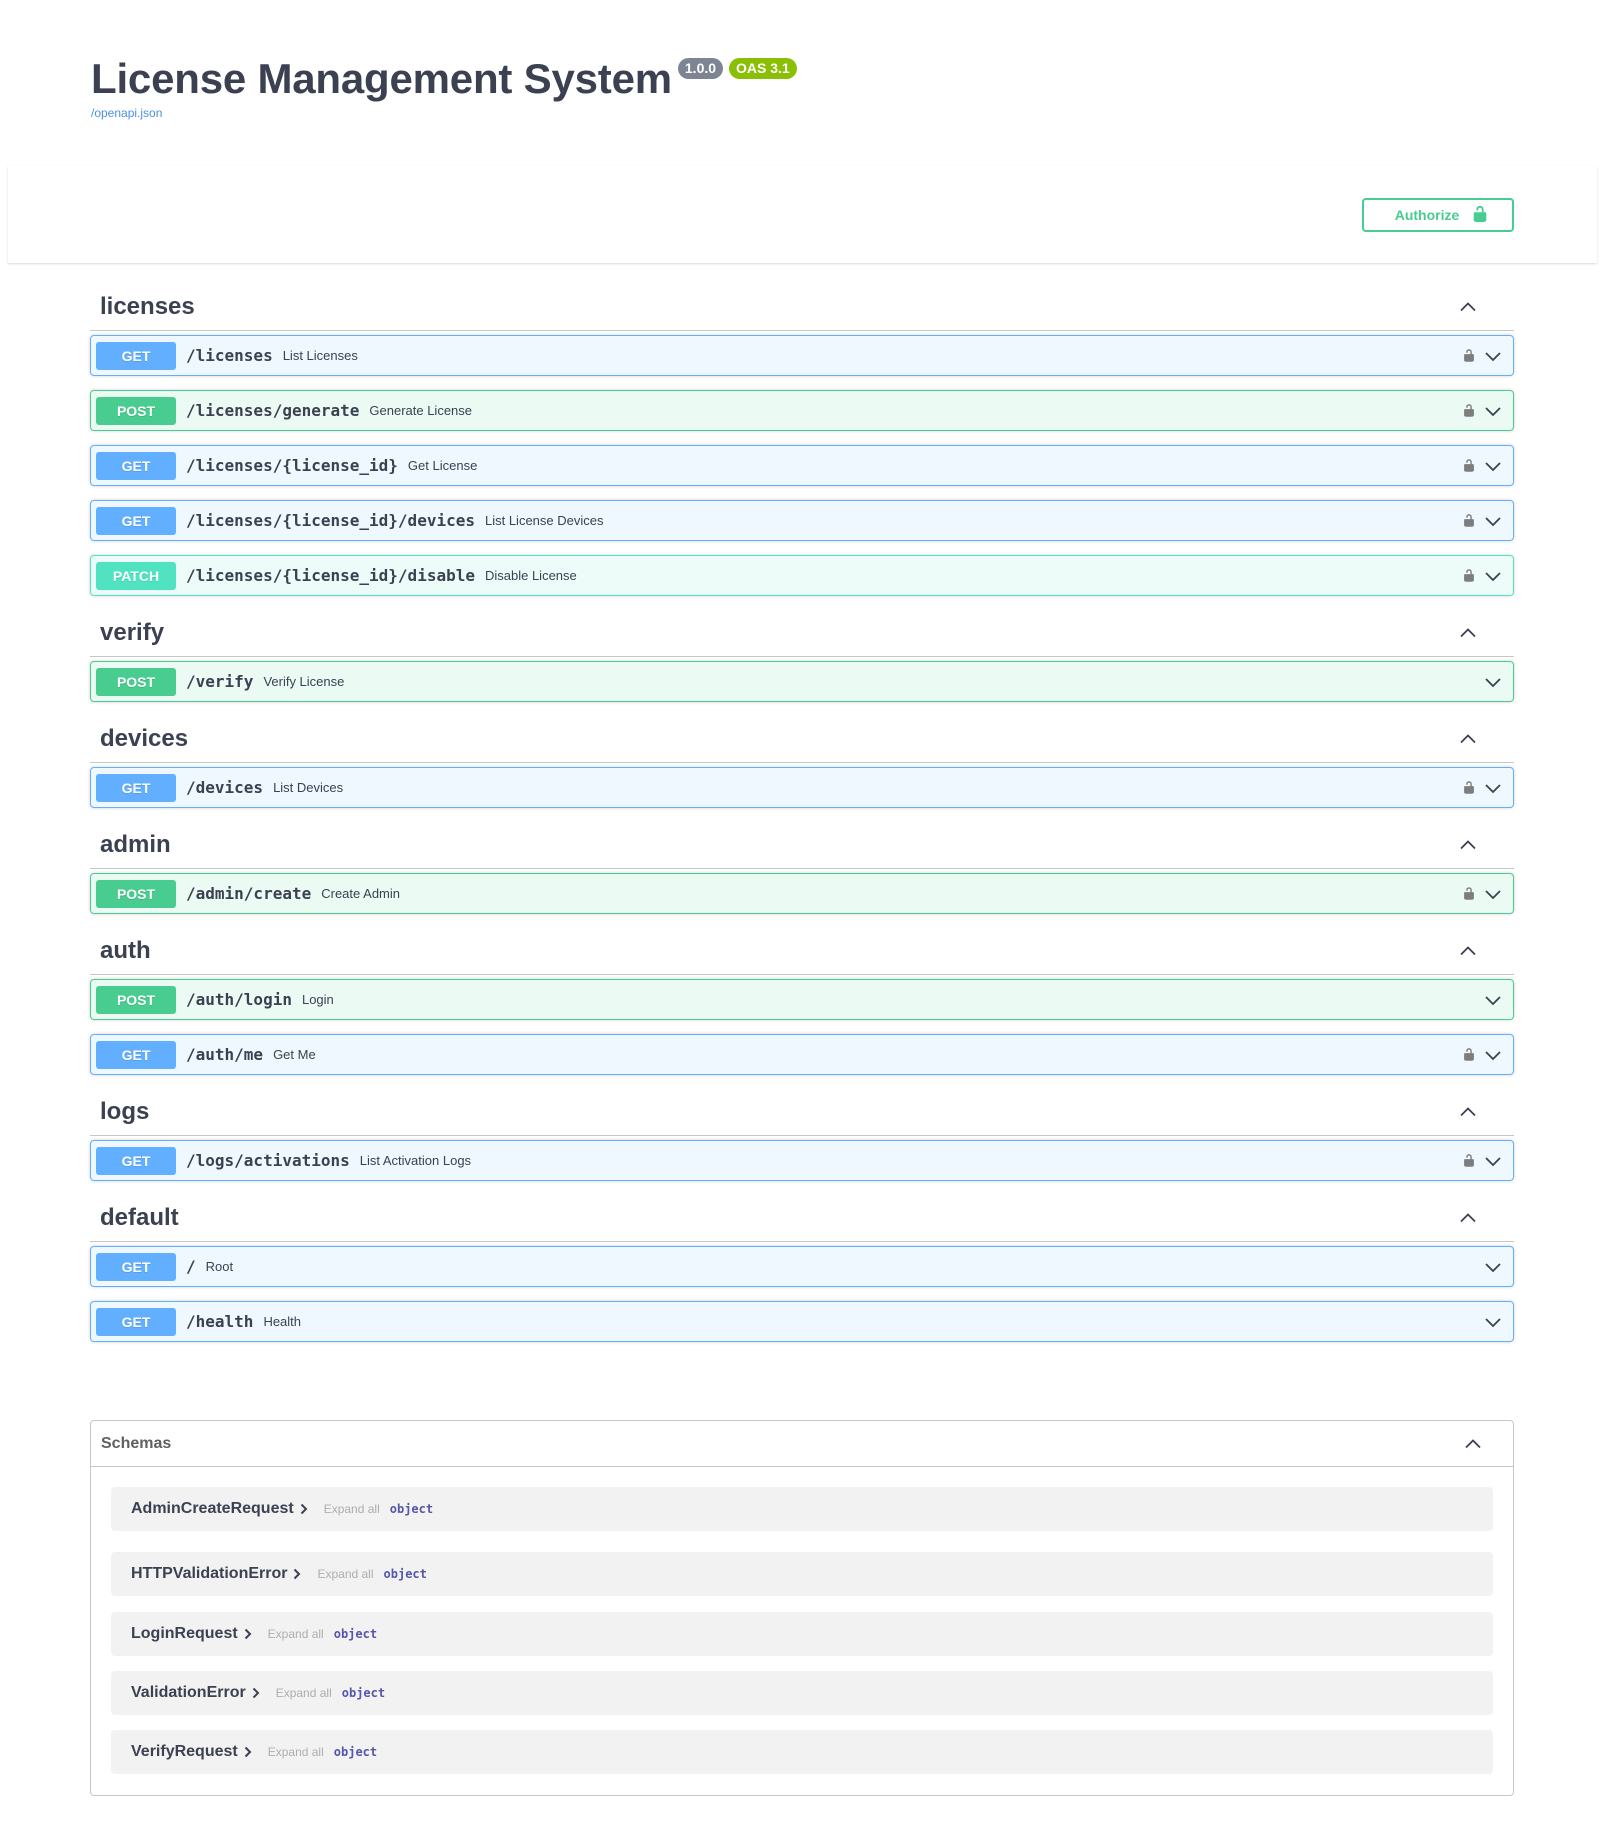 This screenshot has width=1600, height=1829. What do you see at coordinates (184, 1752) in the screenshot?
I see `schema-name: VerifyRequest` at bounding box center [184, 1752].